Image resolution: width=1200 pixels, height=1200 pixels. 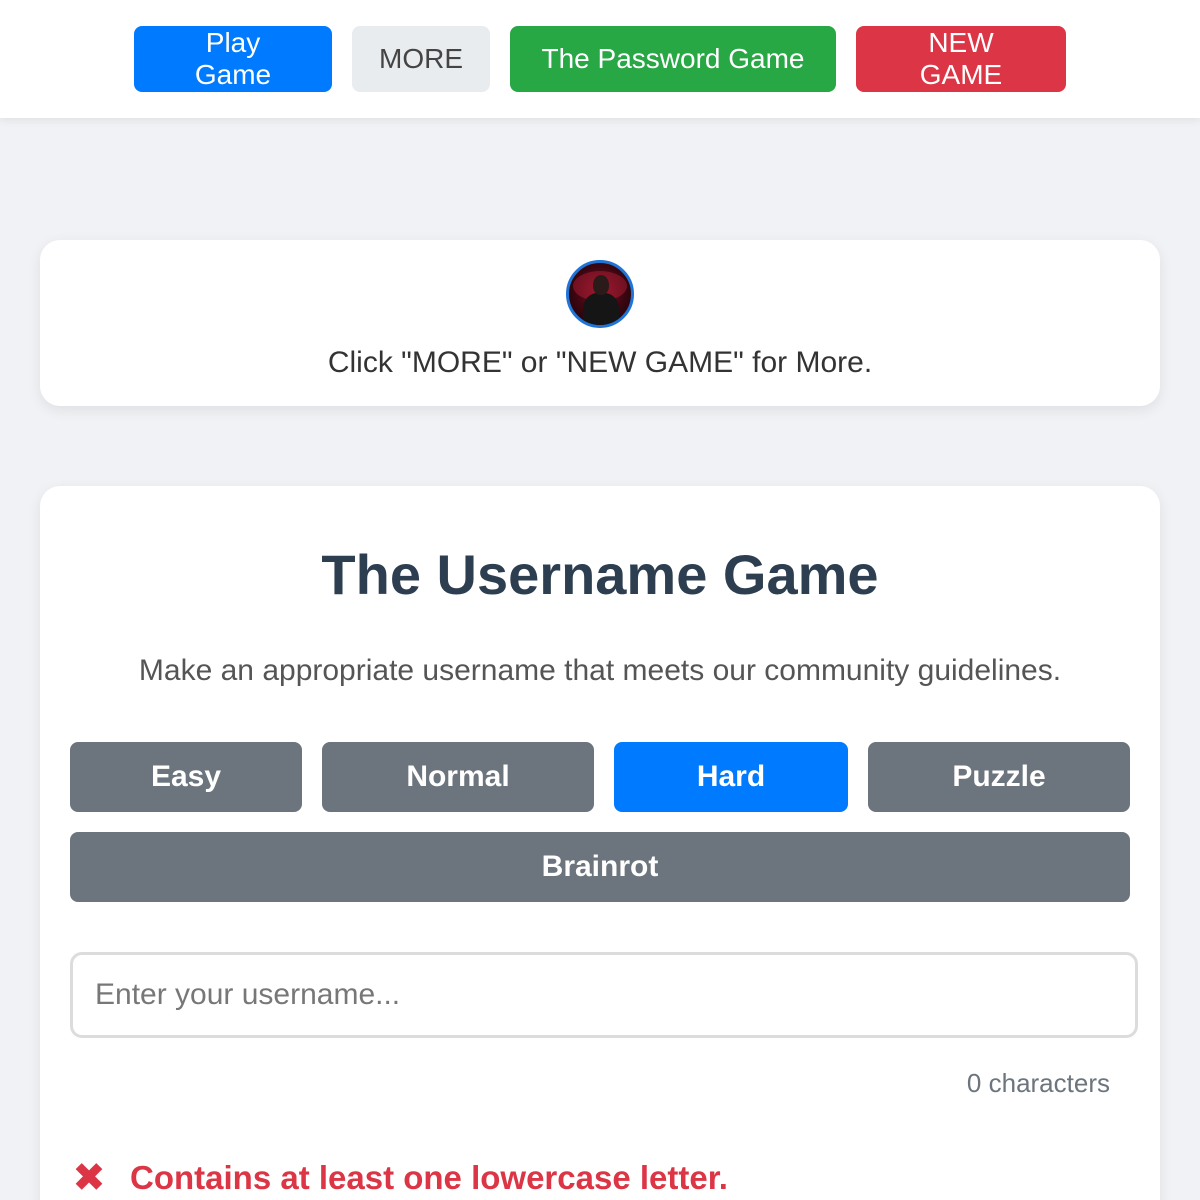 What do you see at coordinates (961, 59) in the screenshot?
I see `new-game-button: NEW GAME` at bounding box center [961, 59].